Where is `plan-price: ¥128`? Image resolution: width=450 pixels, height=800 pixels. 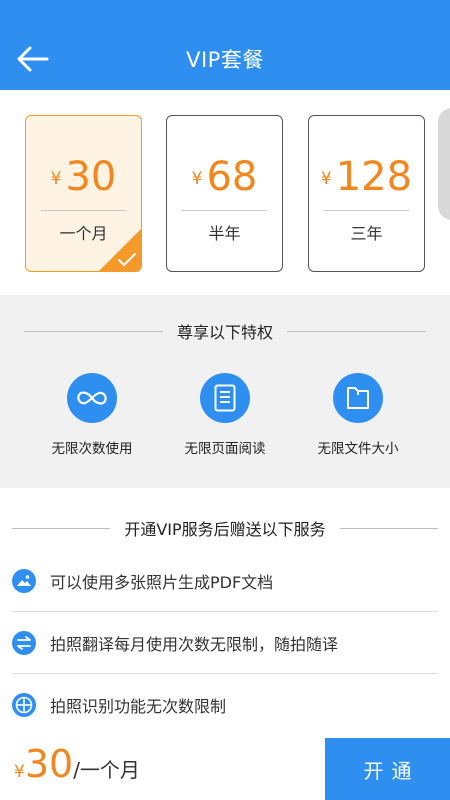 plan-price: ¥128 is located at coordinates (366, 177).